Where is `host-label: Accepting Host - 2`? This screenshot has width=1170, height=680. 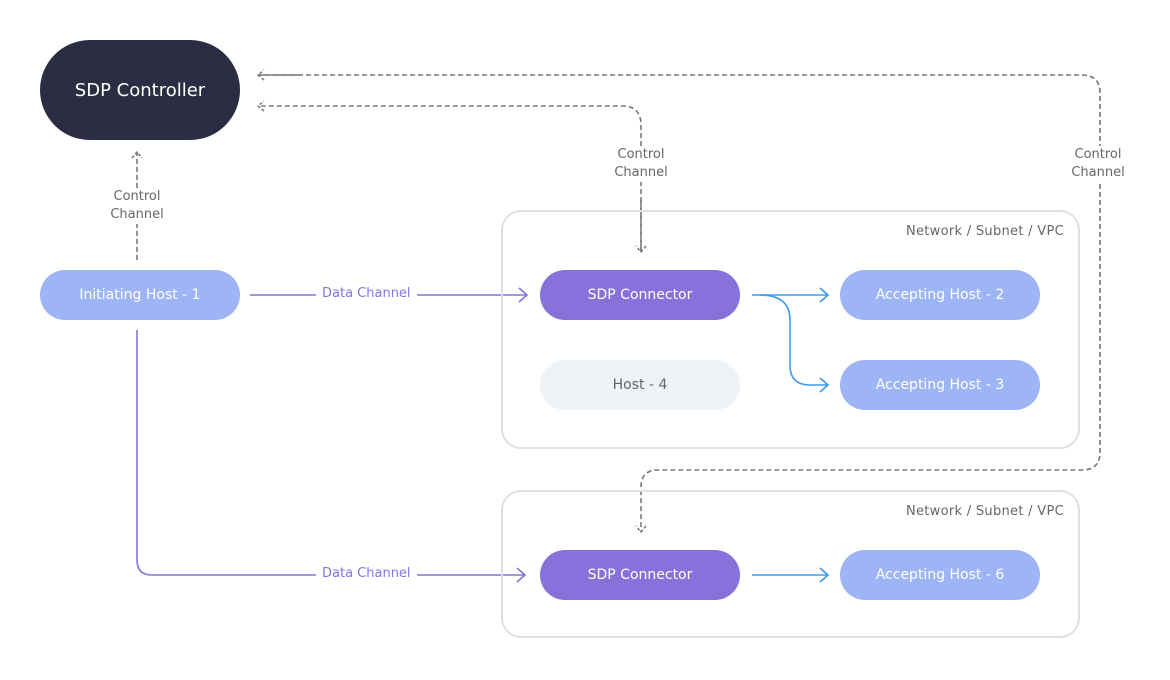
host-label: Accepting Host - 2 is located at coordinates (940, 295).